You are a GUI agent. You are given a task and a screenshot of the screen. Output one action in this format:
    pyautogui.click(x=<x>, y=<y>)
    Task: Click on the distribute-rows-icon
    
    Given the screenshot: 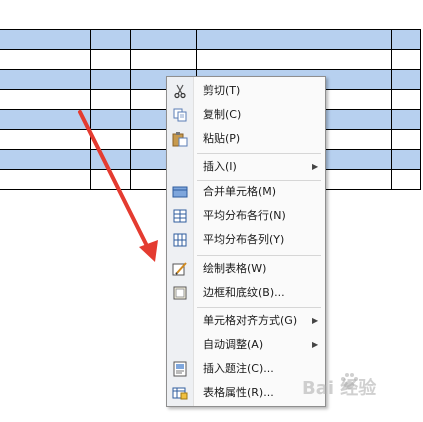 What is the action you would take?
    pyautogui.click(x=180, y=216)
    